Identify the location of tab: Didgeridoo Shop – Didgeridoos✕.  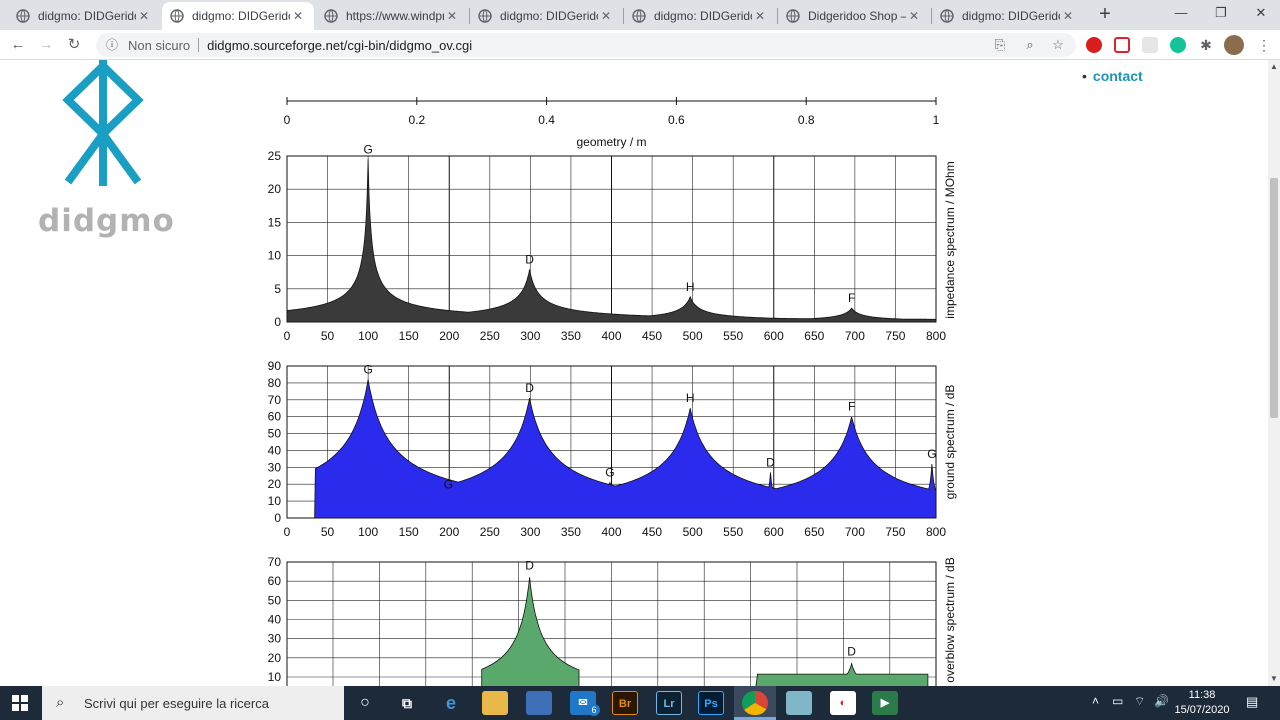
(854, 16).